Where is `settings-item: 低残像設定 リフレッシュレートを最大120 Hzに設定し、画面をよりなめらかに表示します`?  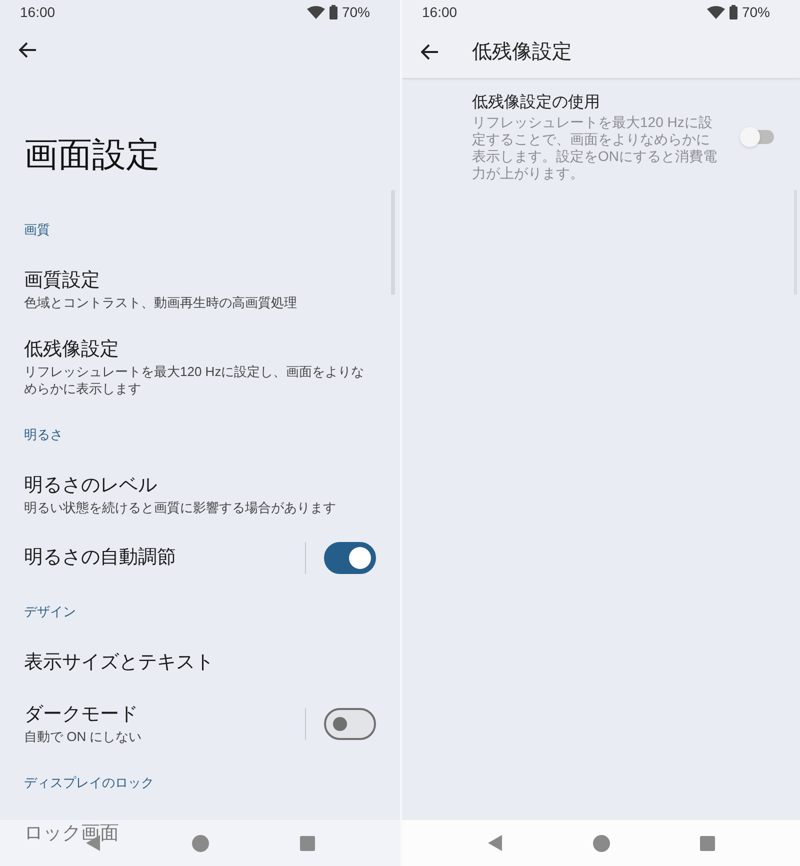 settings-item: 低残像設定 リフレッシュレートを最大120 Hzに設定し、画面をよりなめらかに表示します is located at coordinates (200, 367).